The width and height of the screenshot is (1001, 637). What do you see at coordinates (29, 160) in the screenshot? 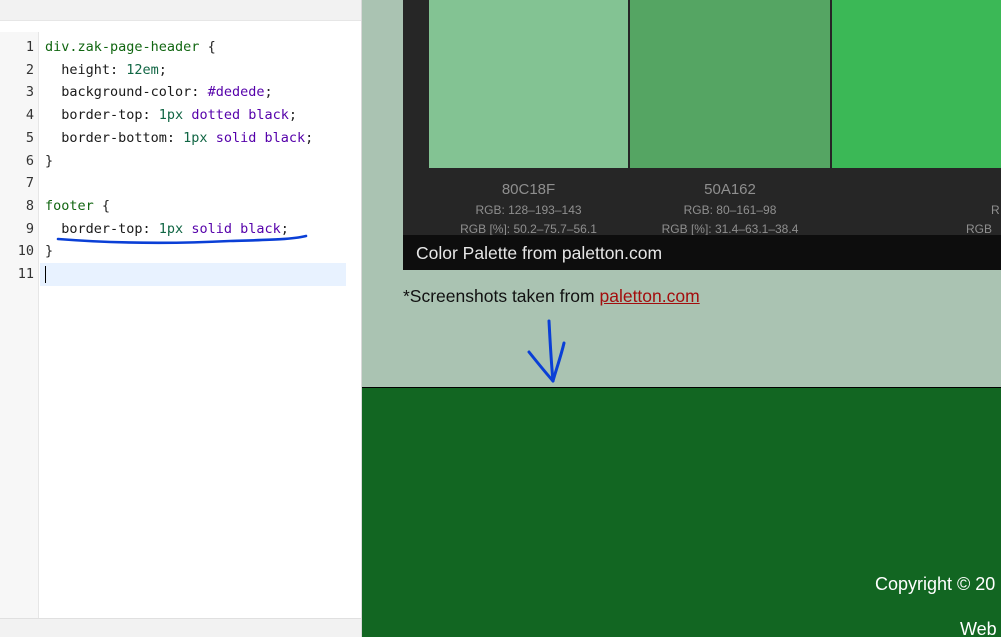
I see `line-number: 6` at bounding box center [29, 160].